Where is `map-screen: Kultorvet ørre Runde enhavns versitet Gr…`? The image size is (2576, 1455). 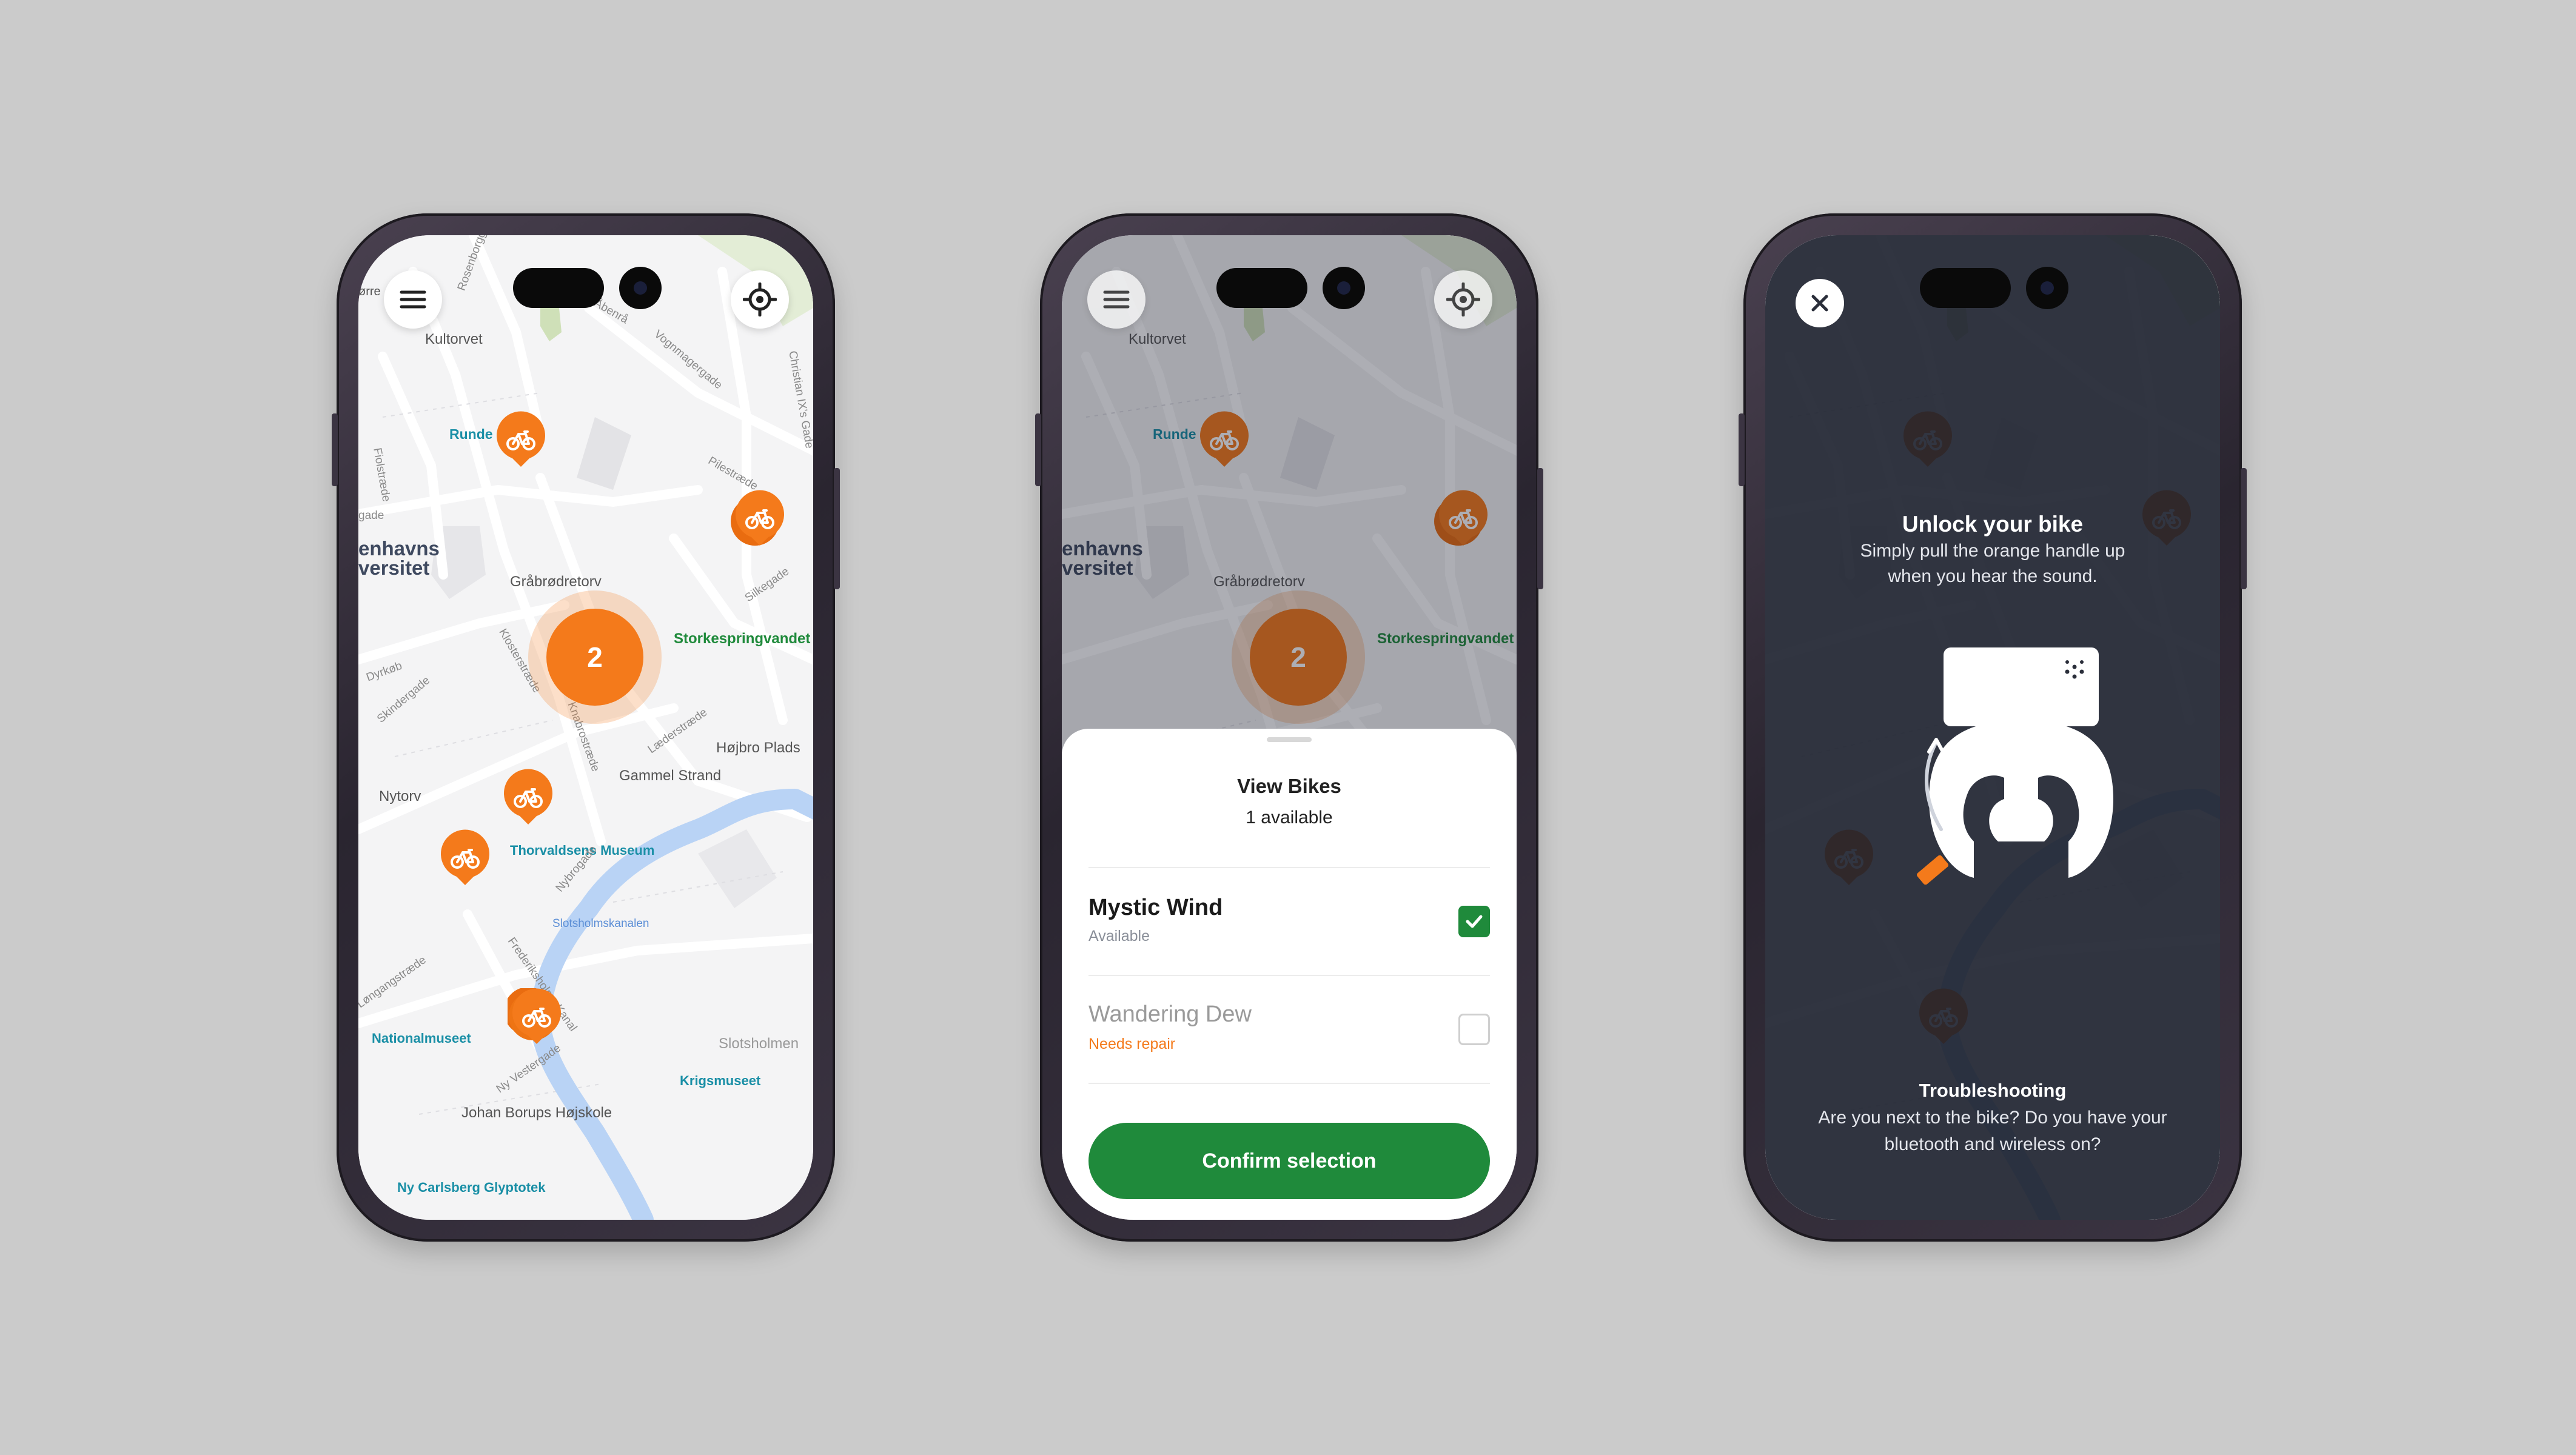 map-screen: Kultorvet ørre Runde enhavns versitet Gr… is located at coordinates (585, 727).